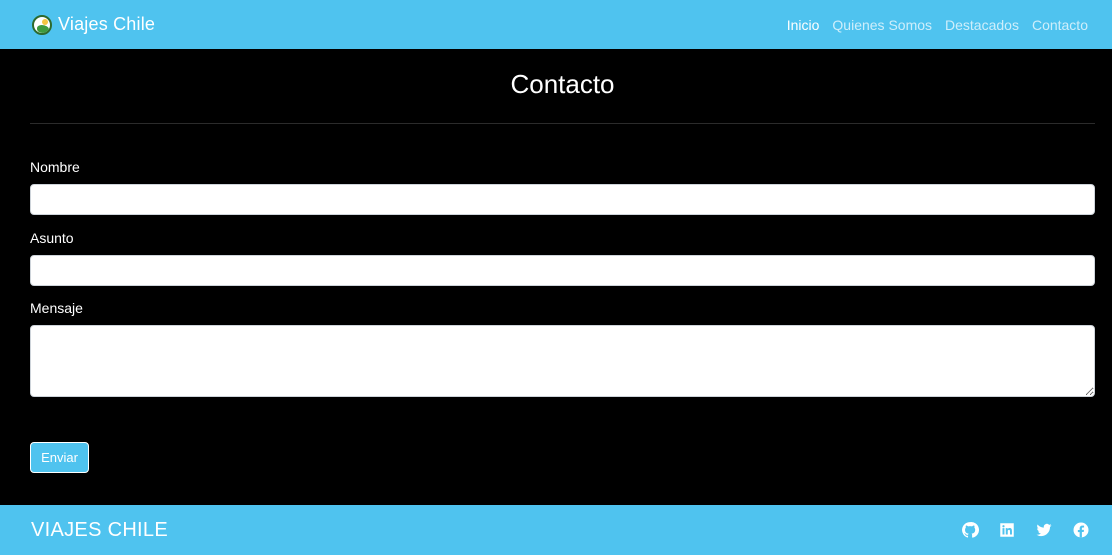 The width and height of the screenshot is (1112, 555). Describe the element at coordinates (562, 361) in the screenshot. I see `mensaje-textarea` at that location.